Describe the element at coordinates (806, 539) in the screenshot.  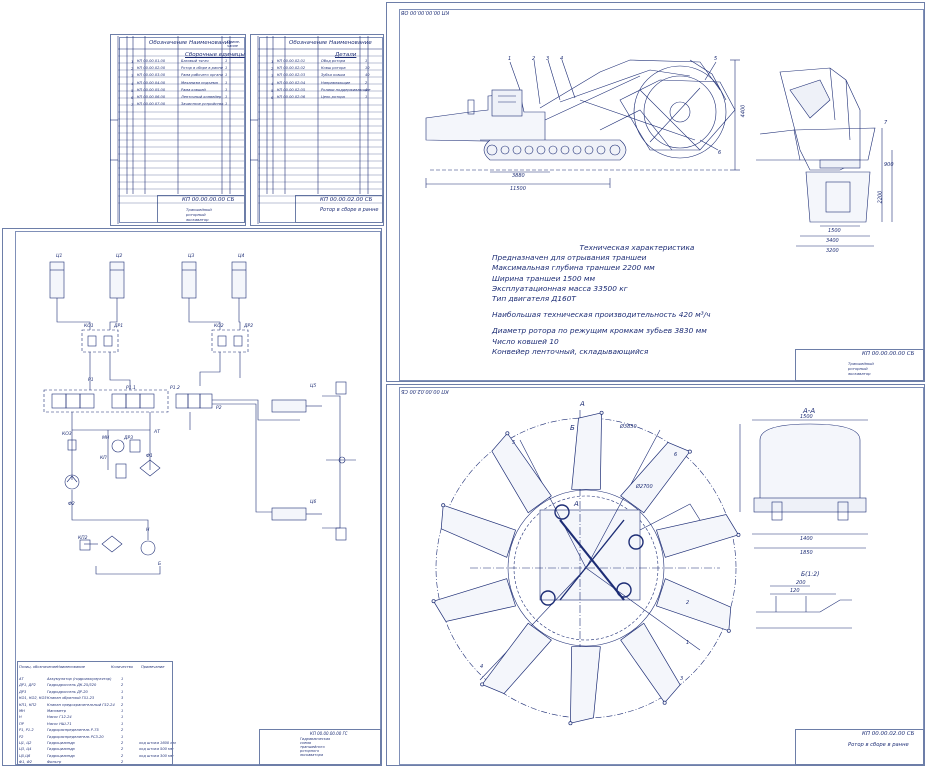
I see `aa-dim-w3: 1400` at that location.